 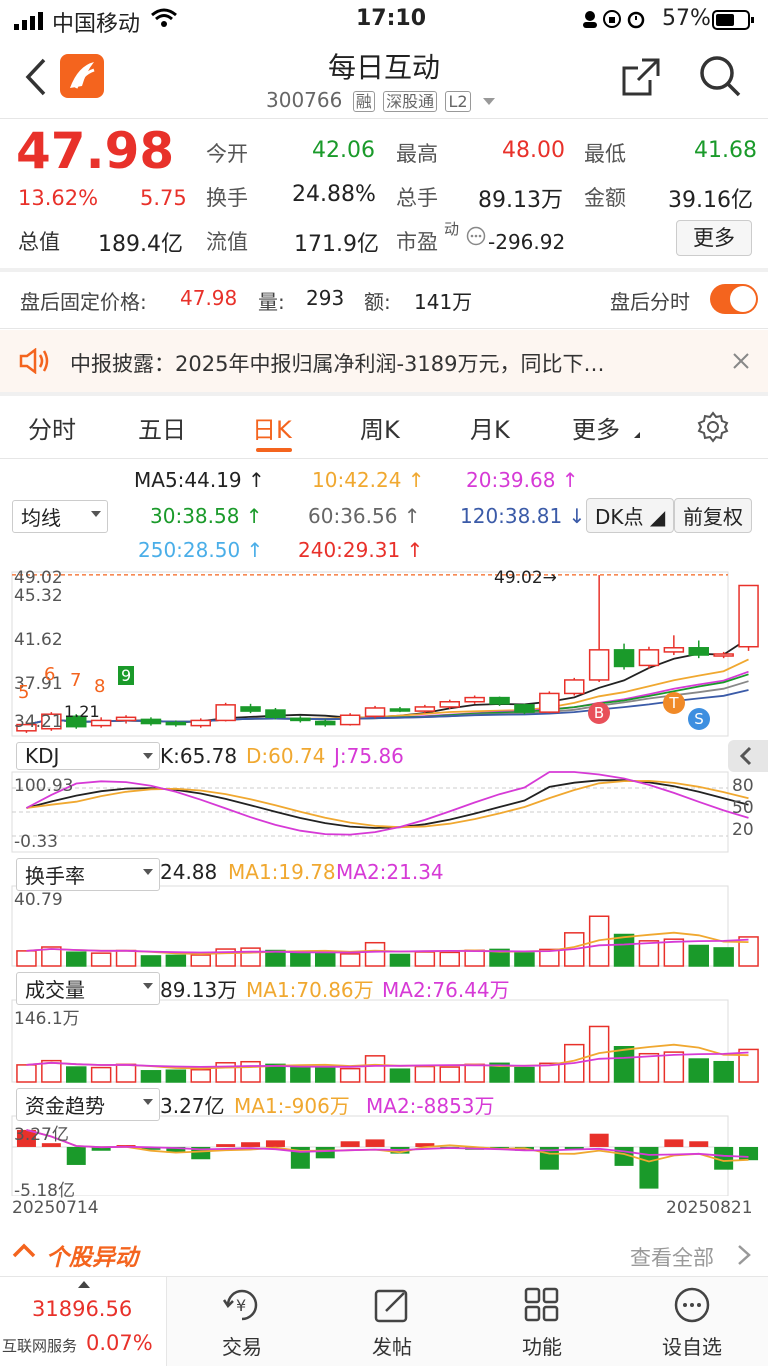 I want to click on ma-selector: 均线, so click(x=60, y=516).